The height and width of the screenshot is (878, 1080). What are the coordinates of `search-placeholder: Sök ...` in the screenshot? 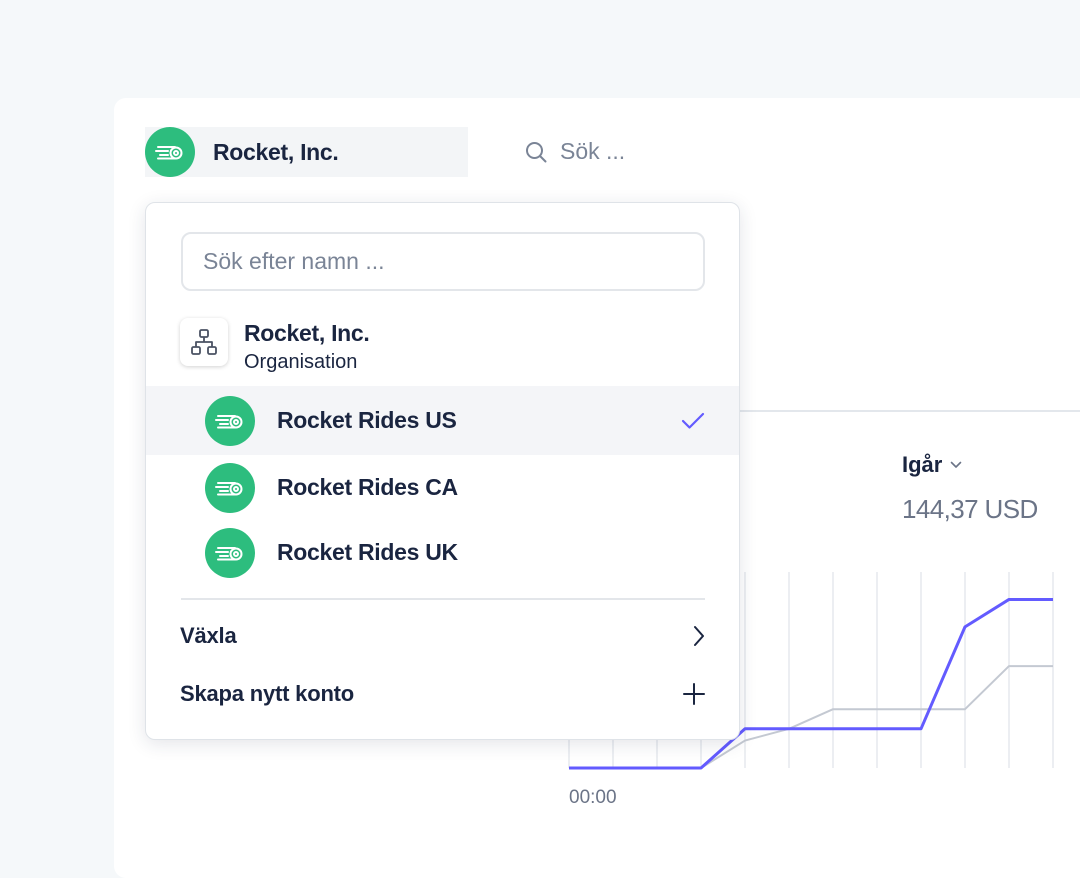 It's located at (593, 151).